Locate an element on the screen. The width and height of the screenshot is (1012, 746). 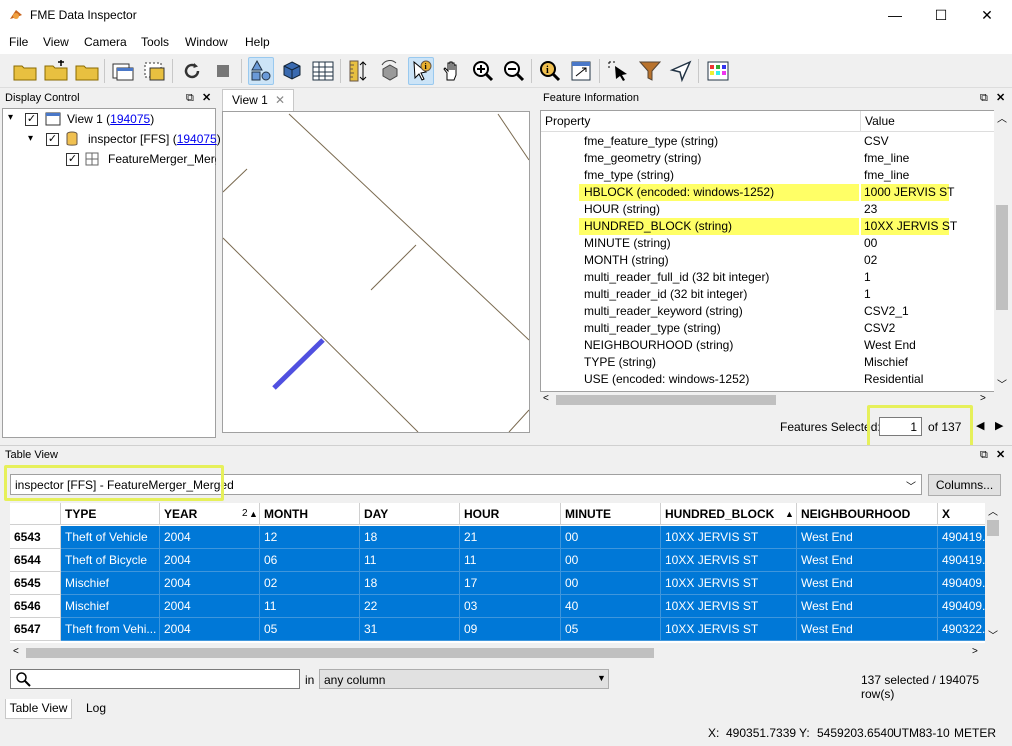
tab-log: Log is located at coordinates (96, 709).